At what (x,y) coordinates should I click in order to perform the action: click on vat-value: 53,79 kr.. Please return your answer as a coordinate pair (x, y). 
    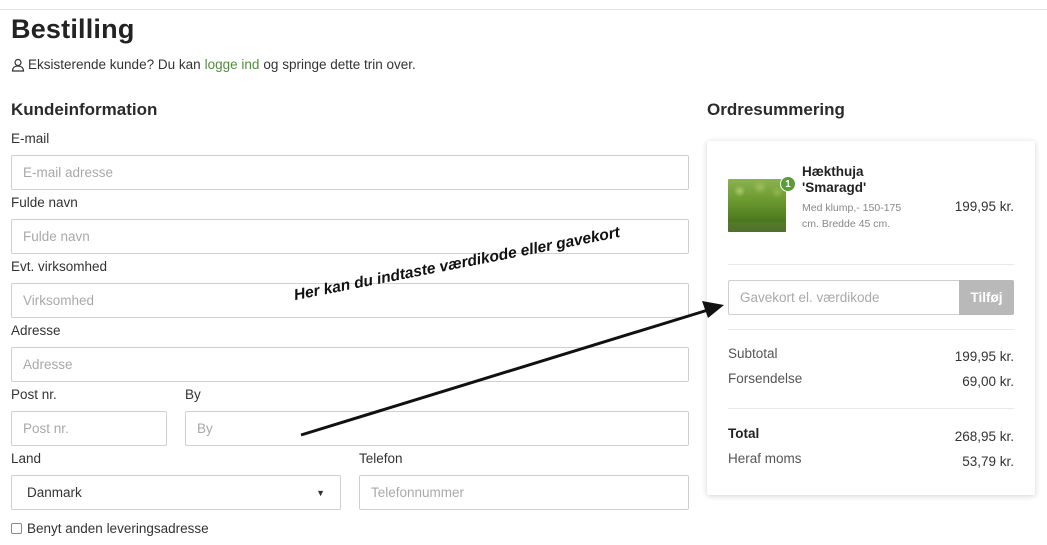
    Looking at the image, I should click on (988, 461).